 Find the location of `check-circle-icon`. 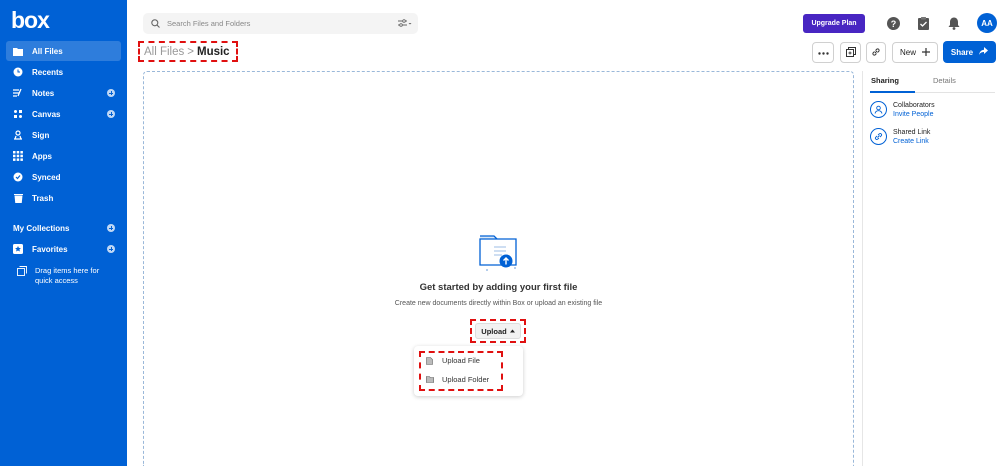

check-circle-icon is located at coordinates (18, 177).